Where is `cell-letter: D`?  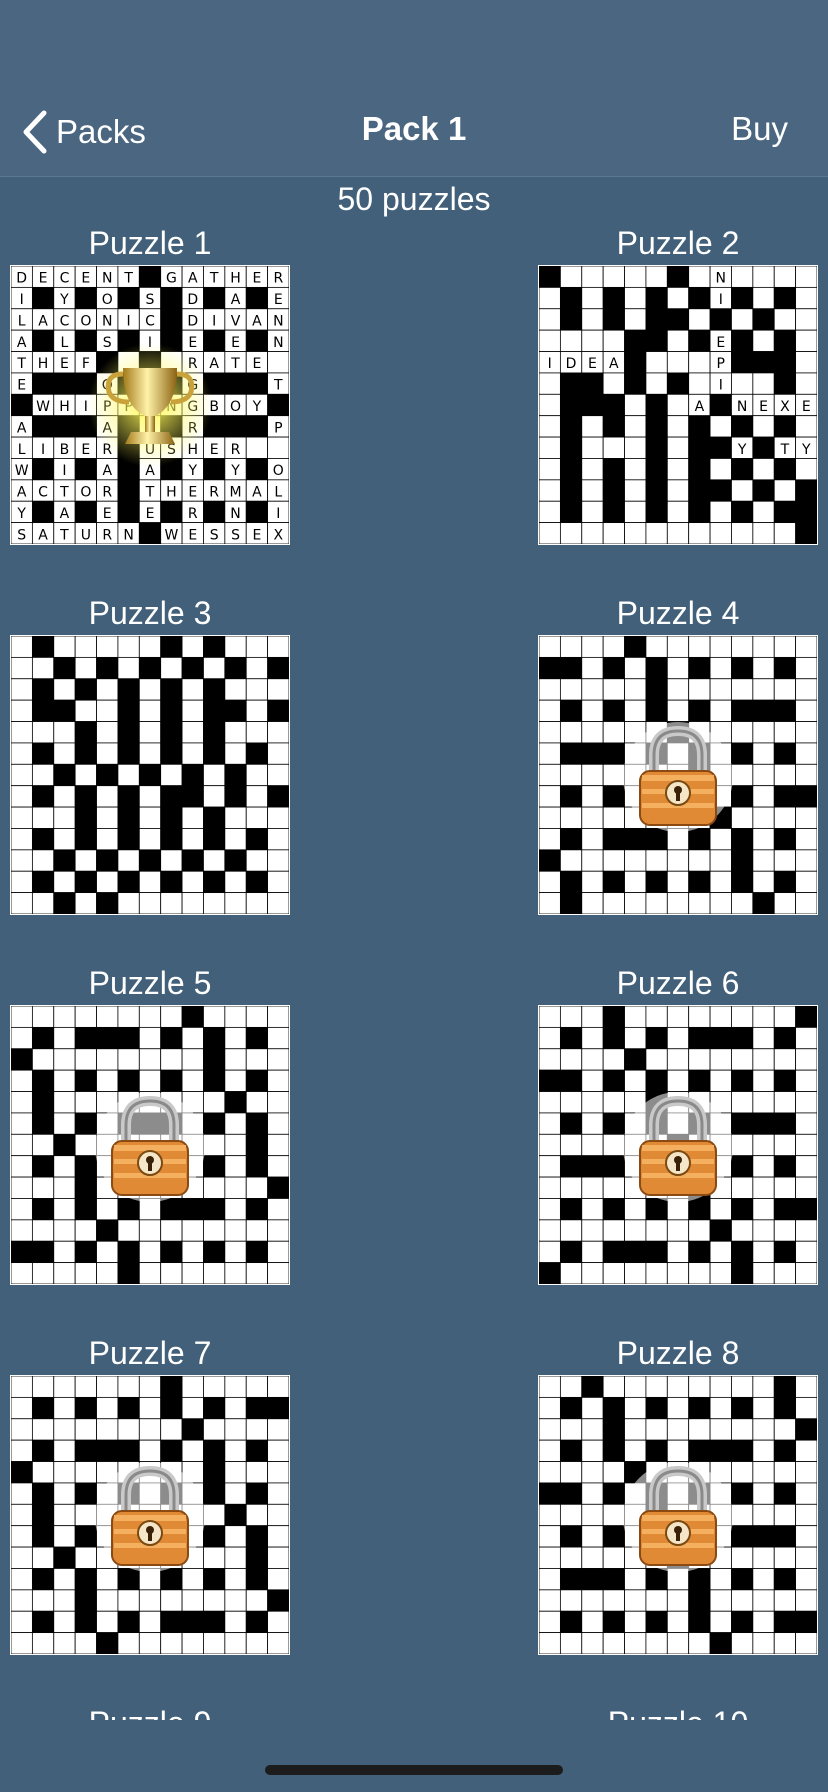
cell-letter: D is located at coordinates (192, 321).